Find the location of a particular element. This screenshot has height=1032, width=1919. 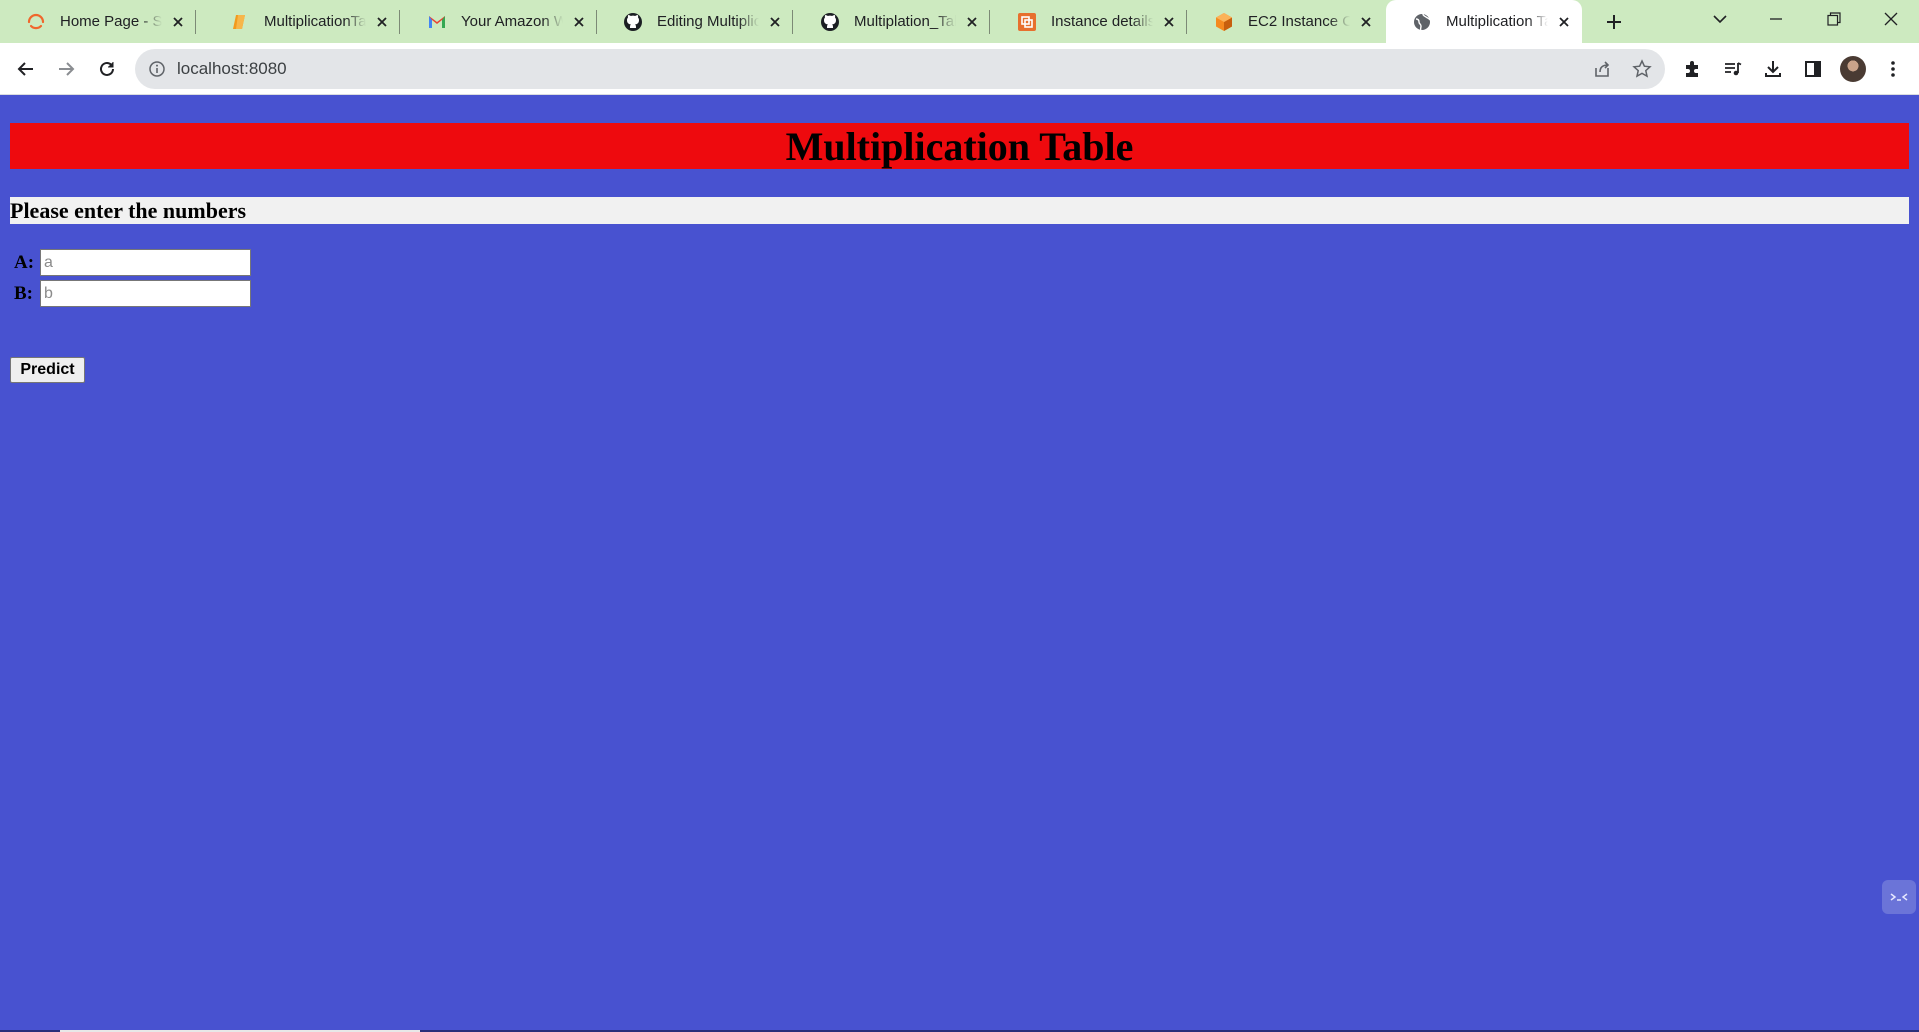

tab-instance-details: Instance details | EC2 is located at coordinates (1089, 21).